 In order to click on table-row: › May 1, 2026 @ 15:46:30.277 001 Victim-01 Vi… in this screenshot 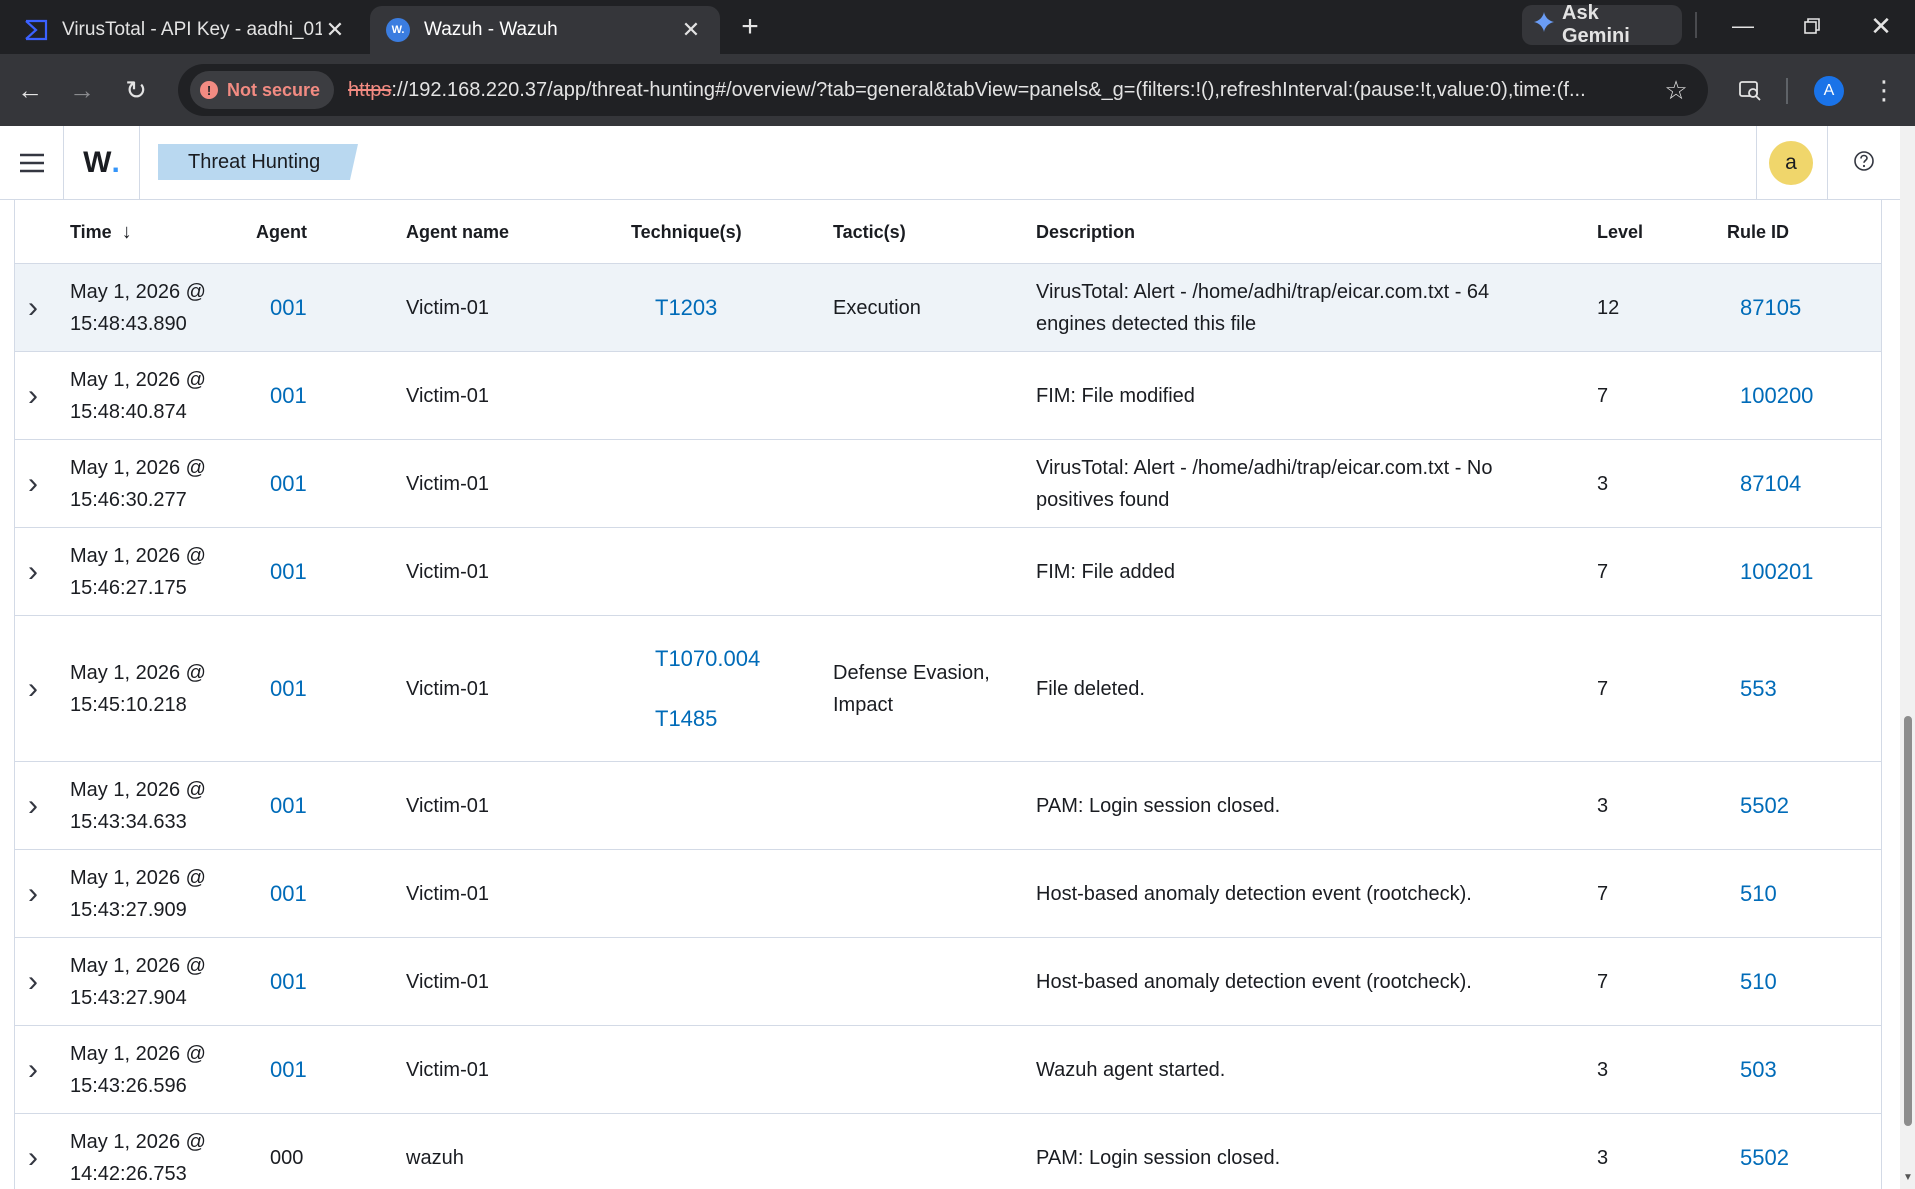, I will do `click(948, 484)`.